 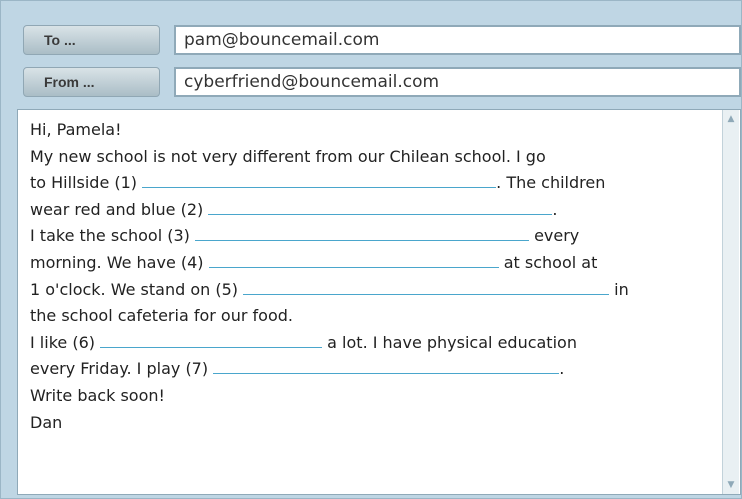 I want to click on message-line: to Hillside (1) . The children, so click(x=370, y=183).